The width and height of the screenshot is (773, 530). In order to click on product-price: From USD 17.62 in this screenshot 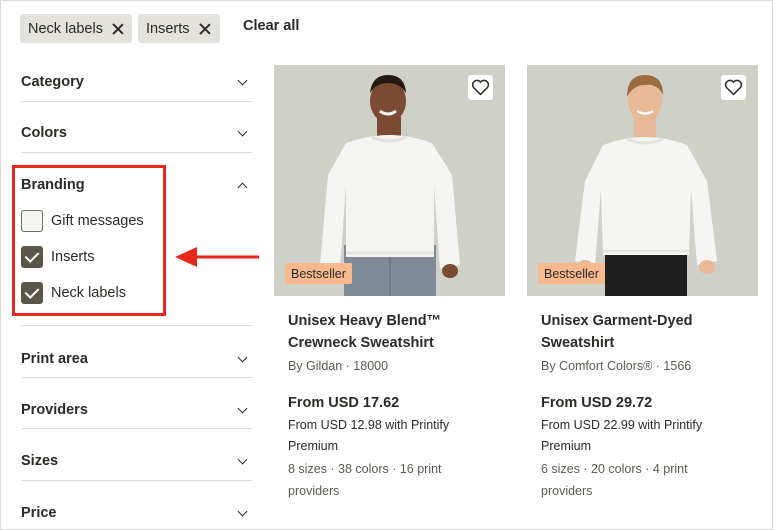, I will do `click(344, 403)`.